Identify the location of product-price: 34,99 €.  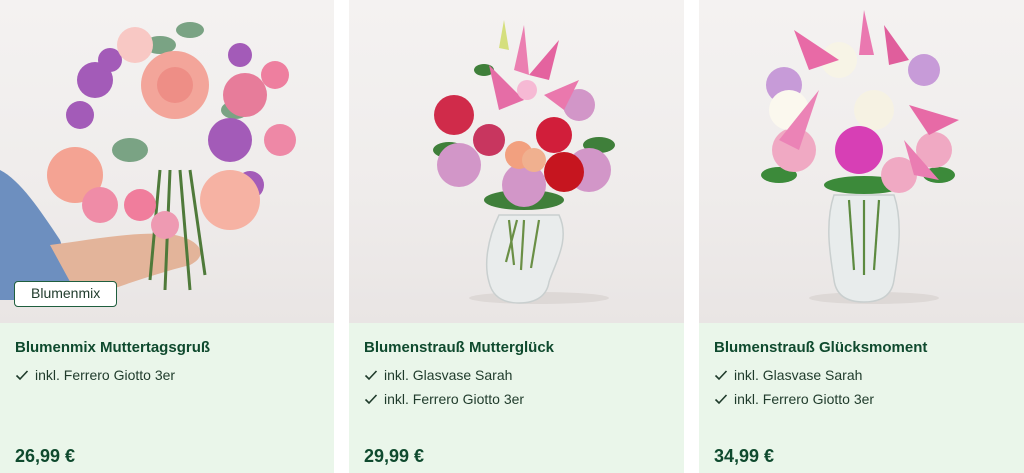
(744, 456).